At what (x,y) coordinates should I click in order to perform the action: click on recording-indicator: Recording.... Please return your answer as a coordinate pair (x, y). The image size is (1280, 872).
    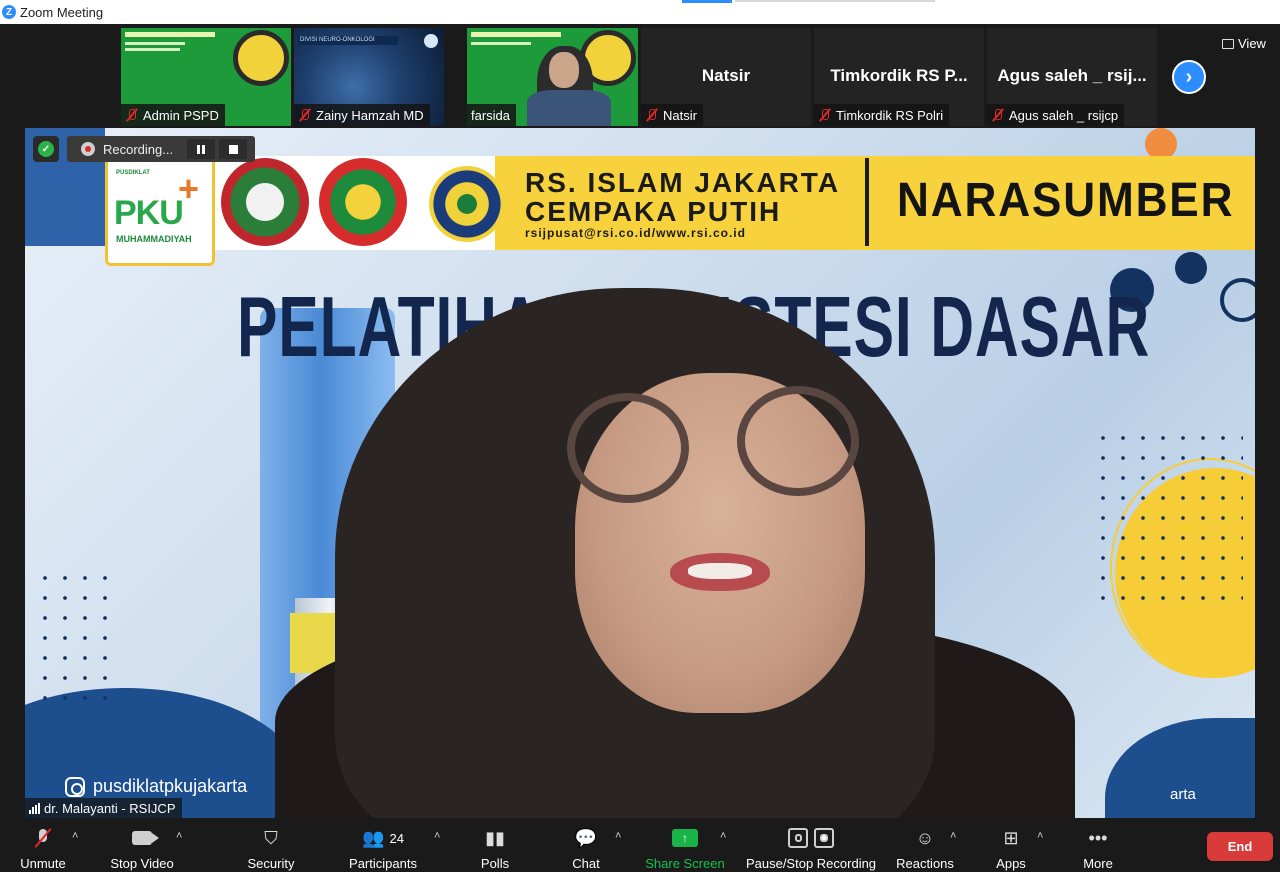
    Looking at the image, I should click on (161, 149).